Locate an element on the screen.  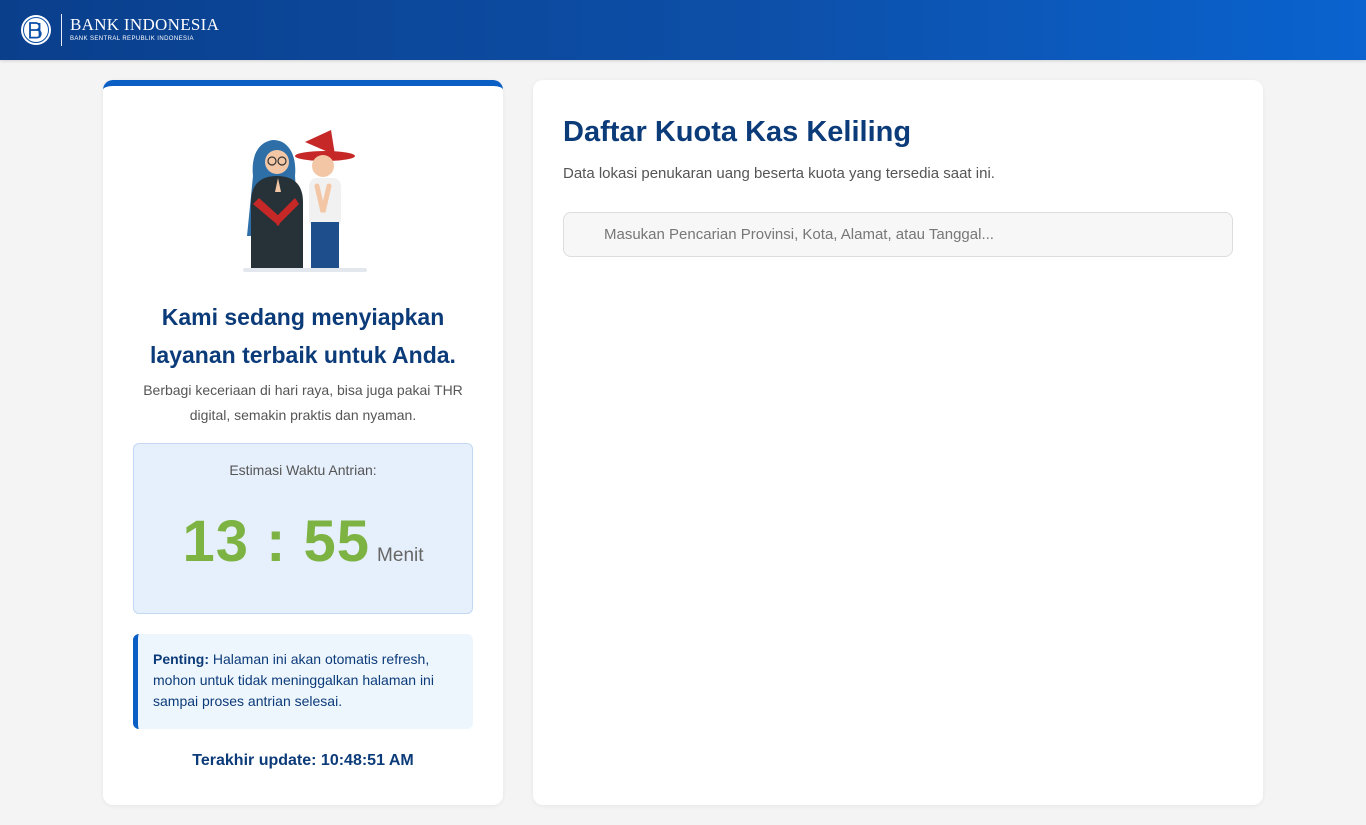
notice-label: Penting: is located at coordinates (181, 659).